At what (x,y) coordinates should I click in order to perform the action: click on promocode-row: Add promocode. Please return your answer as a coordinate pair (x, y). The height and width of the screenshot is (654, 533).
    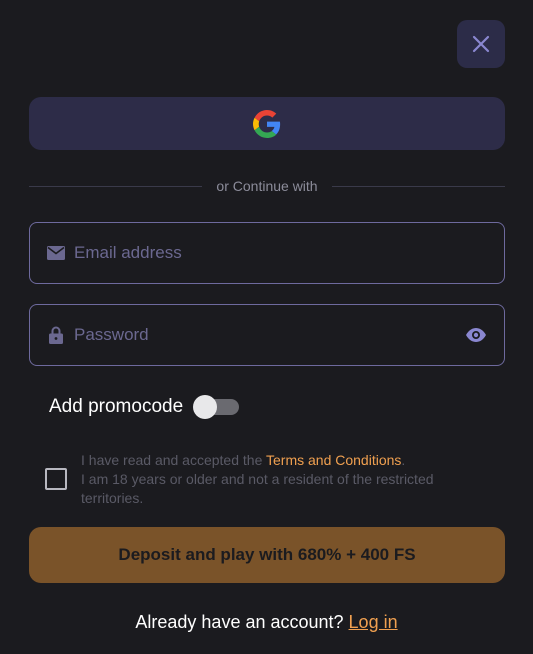
    Looking at the image, I should click on (144, 407).